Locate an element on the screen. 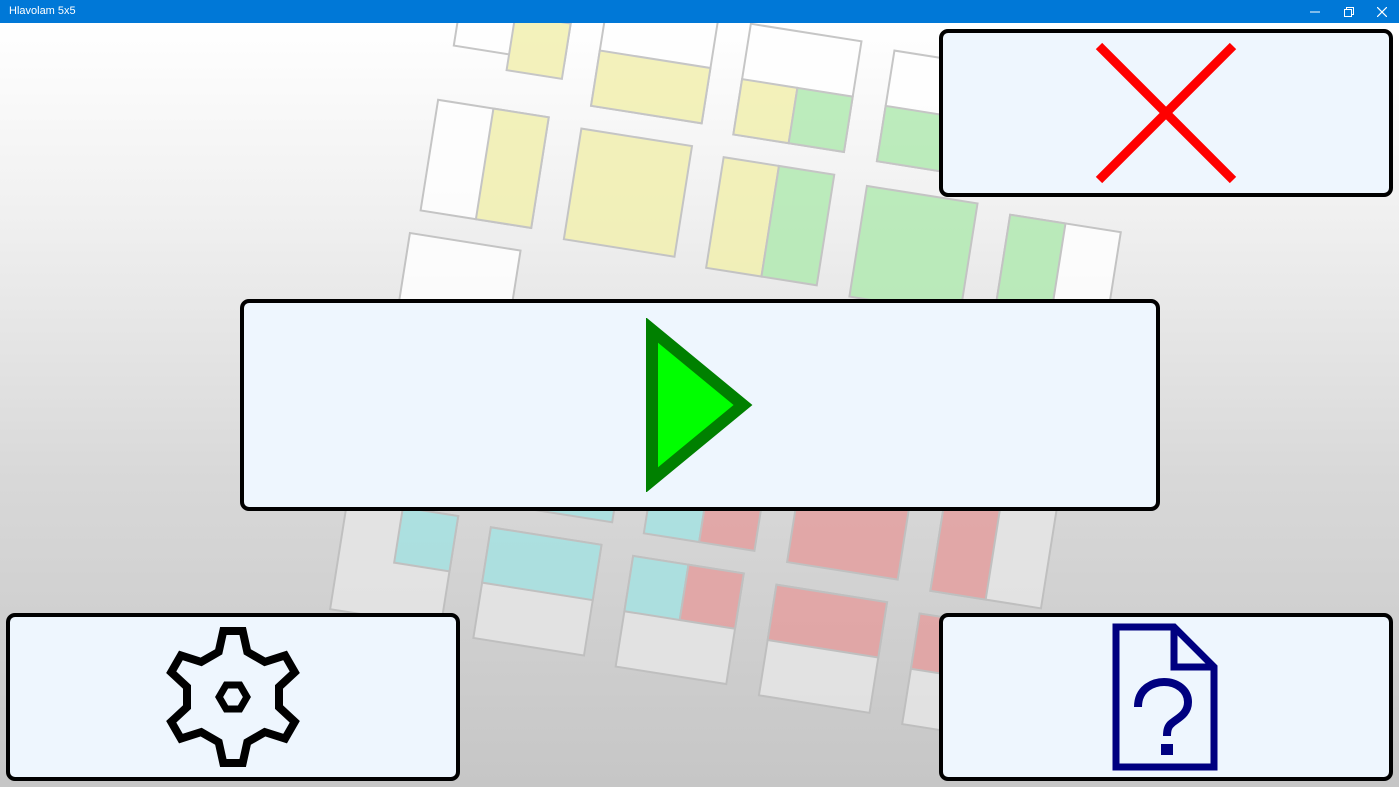 This screenshot has height=787, width=1399. play-icon is located at coordinates (699, 405).